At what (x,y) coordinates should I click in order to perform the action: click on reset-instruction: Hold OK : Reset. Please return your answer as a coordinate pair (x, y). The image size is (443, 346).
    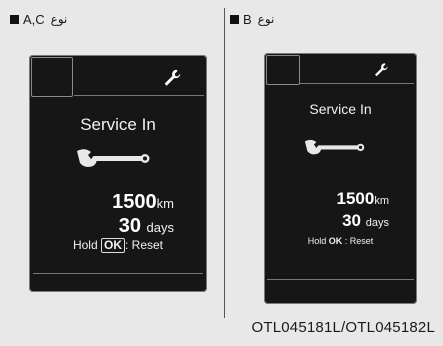
    Looking at the image, I should click on (340, 241).